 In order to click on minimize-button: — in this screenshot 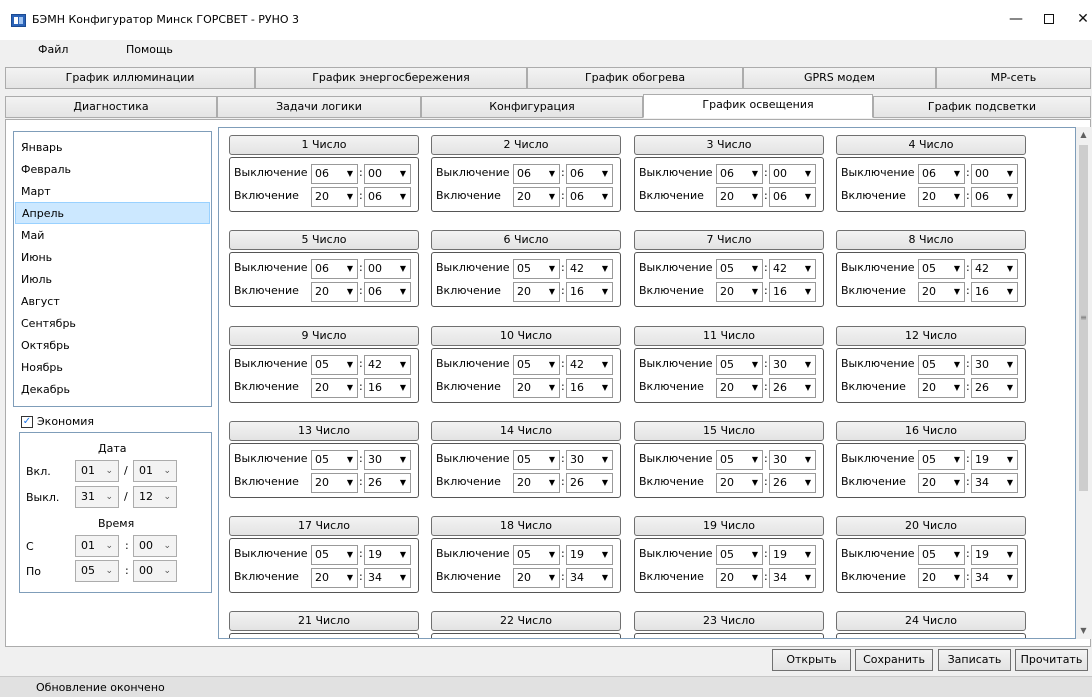, I will do `click(1016, 19)`.